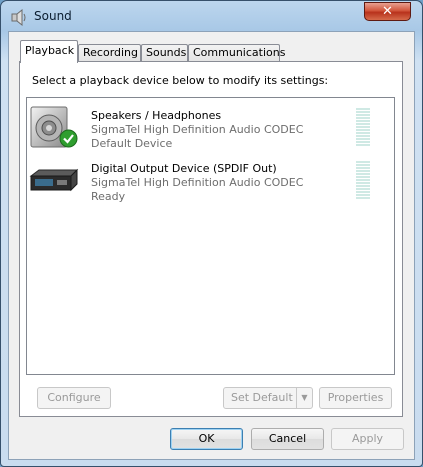 Image resolution: width=423 pixels, height=467 pixels. I want to click on cancel-button: Cancel, so click(287, 439).